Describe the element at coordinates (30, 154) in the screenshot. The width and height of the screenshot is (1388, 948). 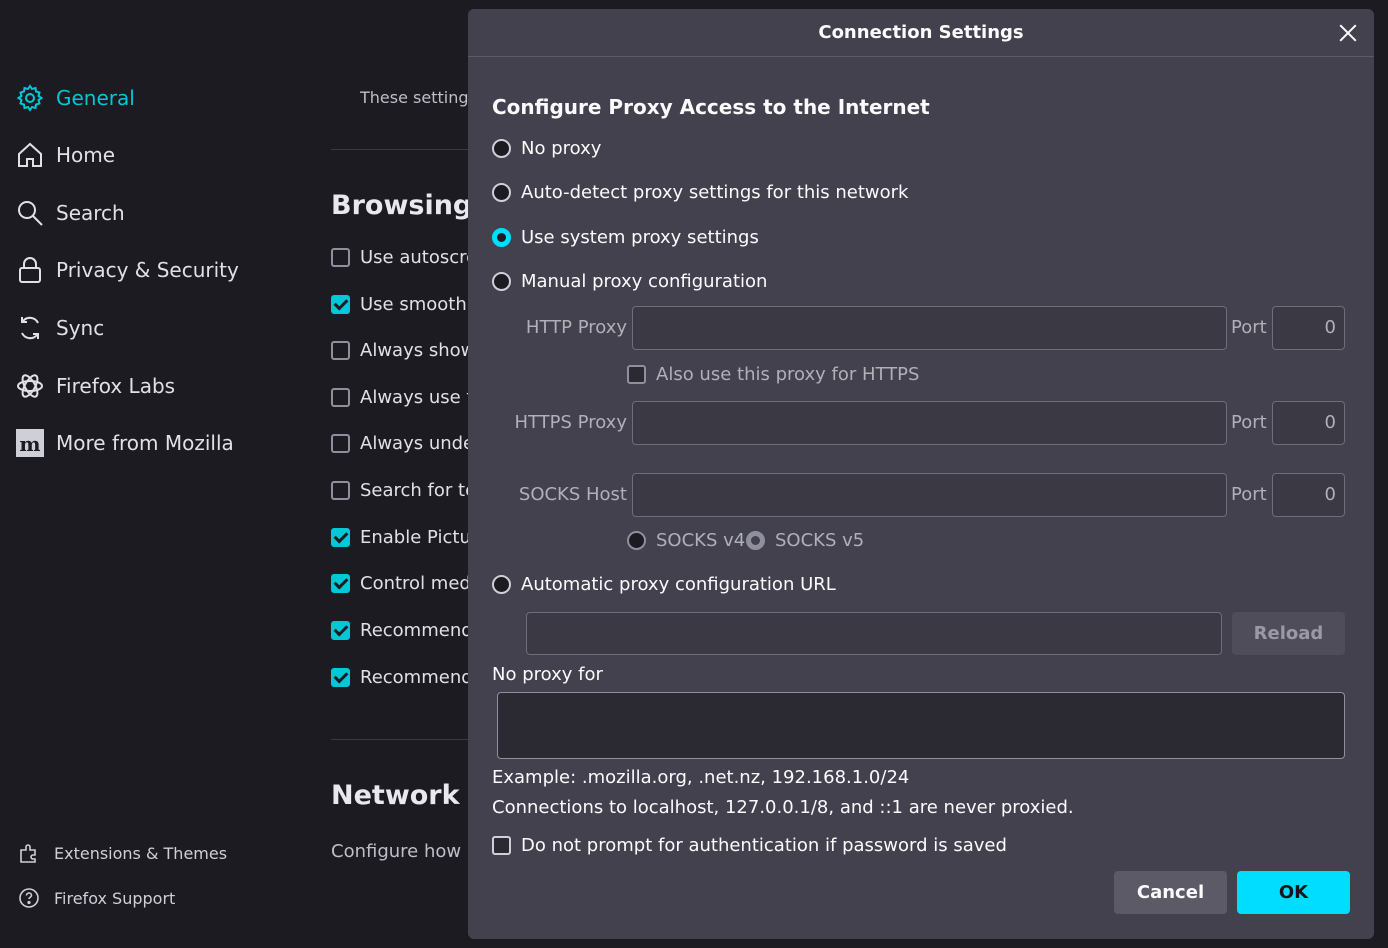
I see `home-icon` at that location.